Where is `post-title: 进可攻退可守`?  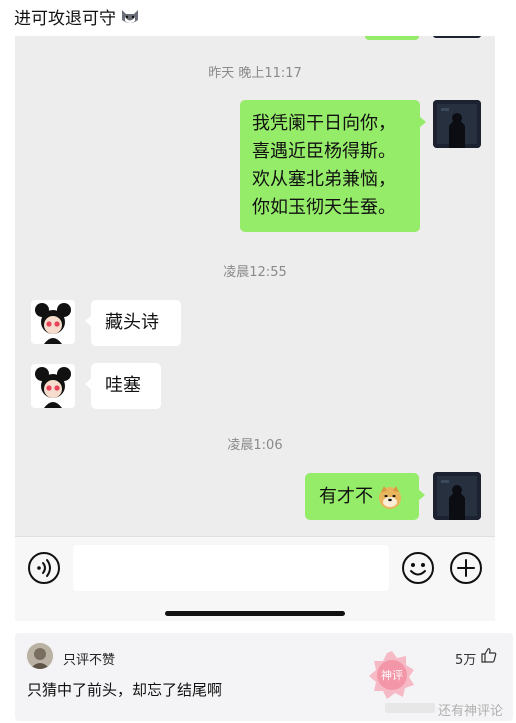 post-title: 进可攻退可守 is located at coordinates (77, 16).